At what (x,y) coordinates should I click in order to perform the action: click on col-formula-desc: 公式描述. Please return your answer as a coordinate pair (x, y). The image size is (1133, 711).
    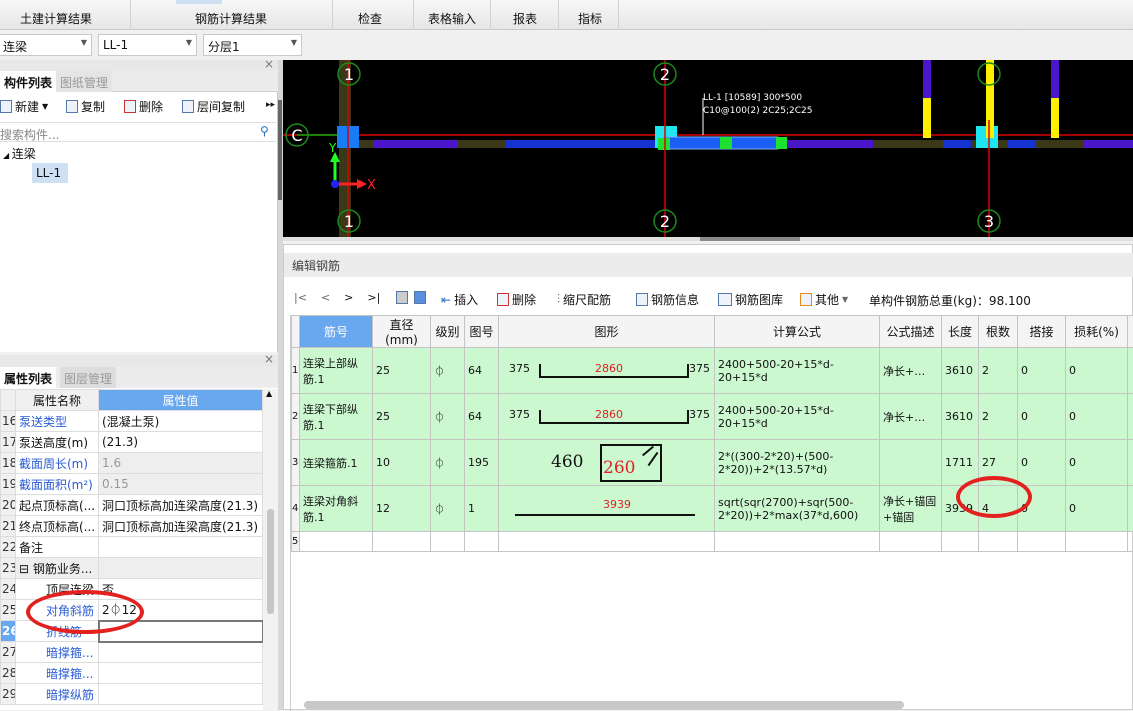
    Looking at the image, I should click on (911, 332).